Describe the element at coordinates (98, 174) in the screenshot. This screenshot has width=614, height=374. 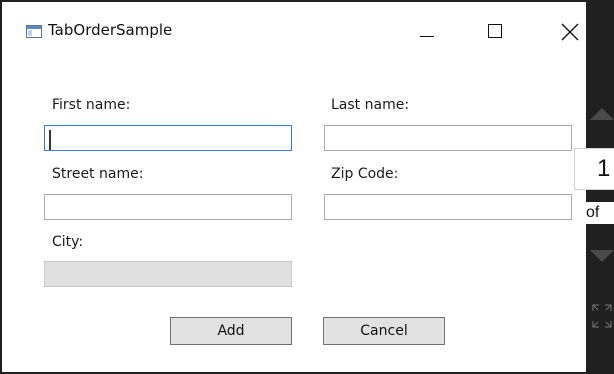
I see `street-name-label: Street name:` at that location.